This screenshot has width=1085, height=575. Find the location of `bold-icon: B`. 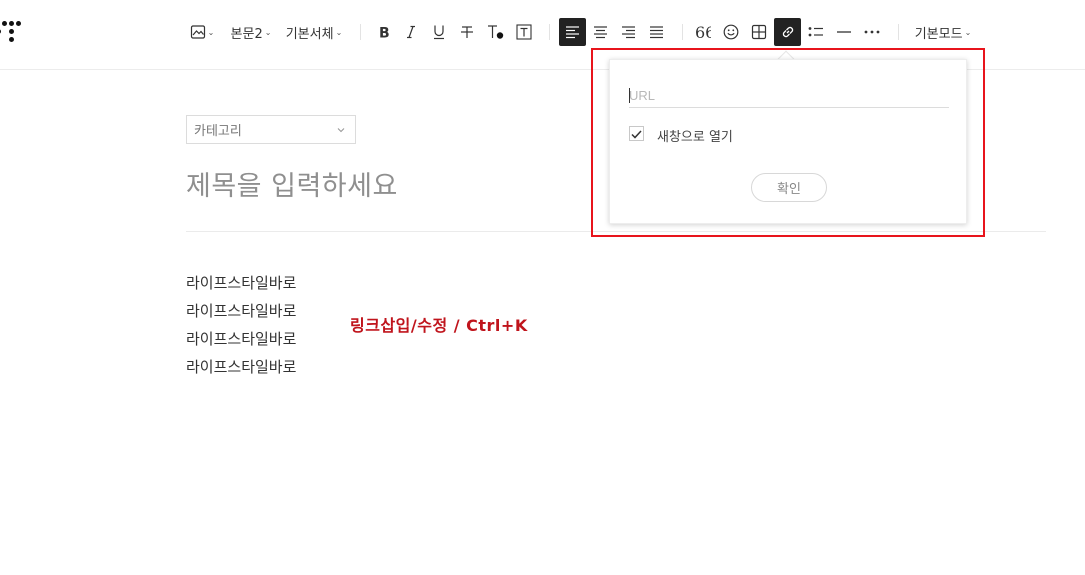

bold-icon: B is located at coordinates (384, 32).